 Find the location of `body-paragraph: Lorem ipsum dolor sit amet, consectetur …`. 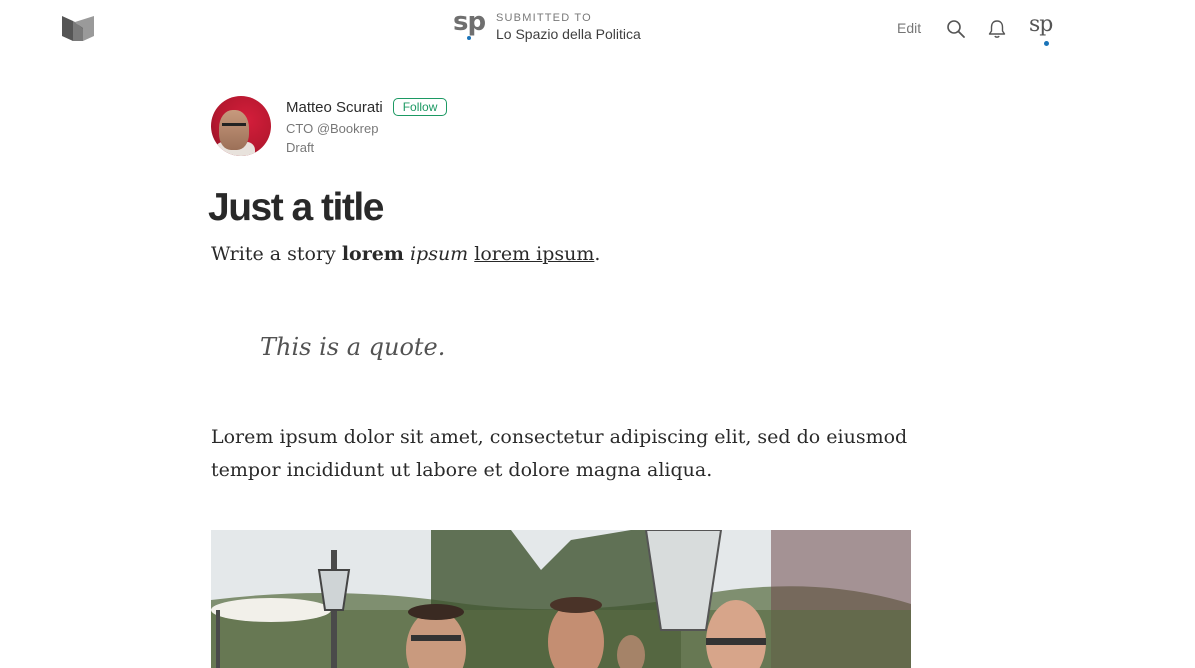

body-paragraph: Lorem ipsum dolor sit amet, consectetur … is located at coordinates (561, 454).